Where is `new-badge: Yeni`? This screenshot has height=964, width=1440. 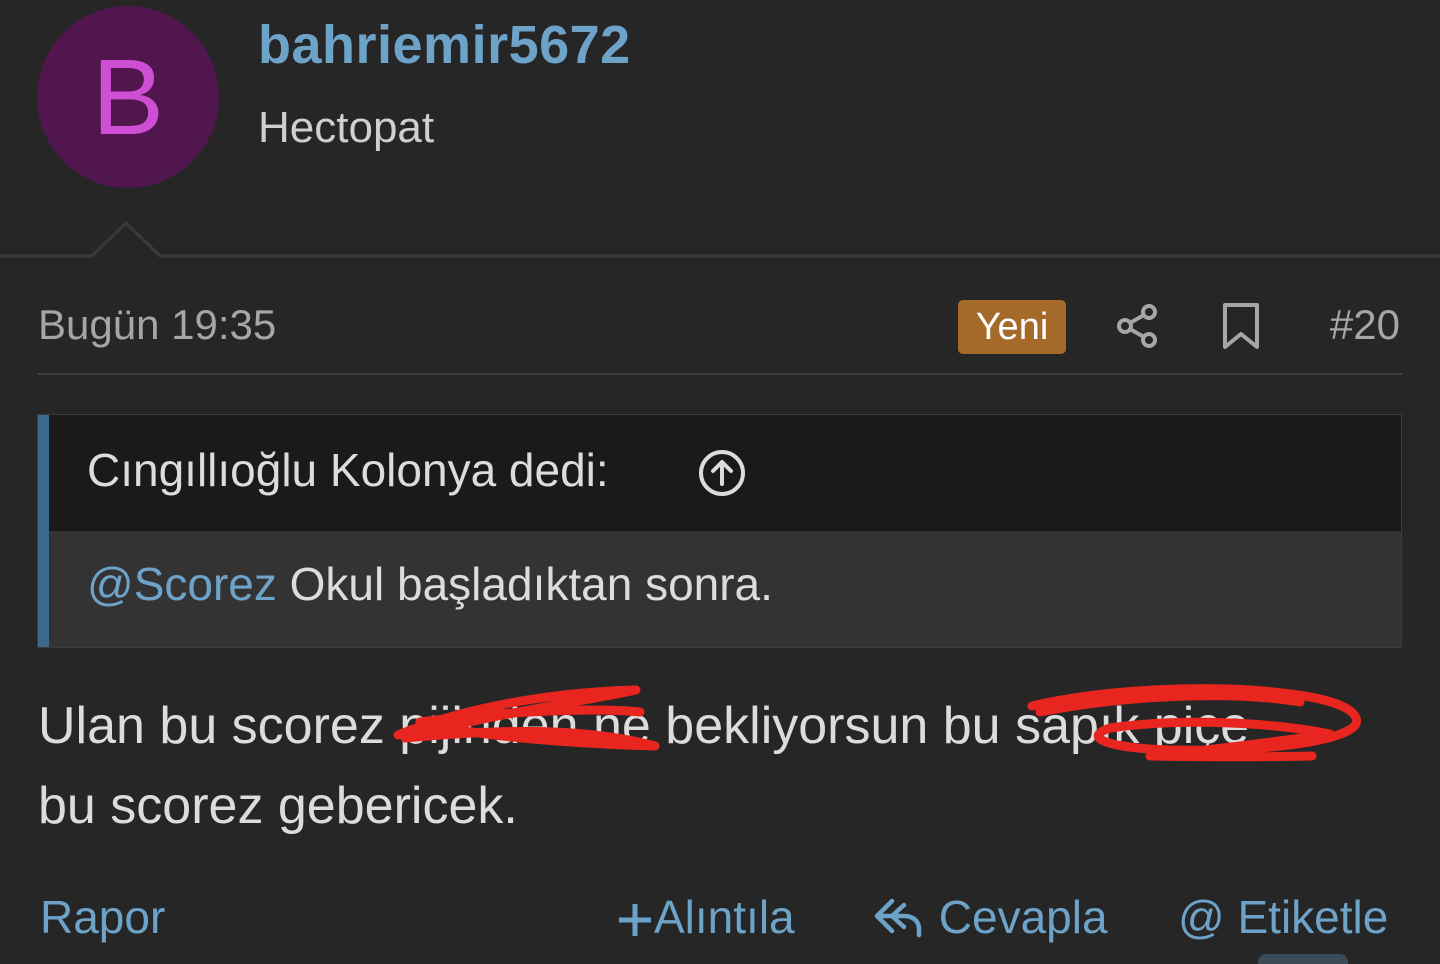
new-badge: Yeni is located at coordinates (1012, 327).